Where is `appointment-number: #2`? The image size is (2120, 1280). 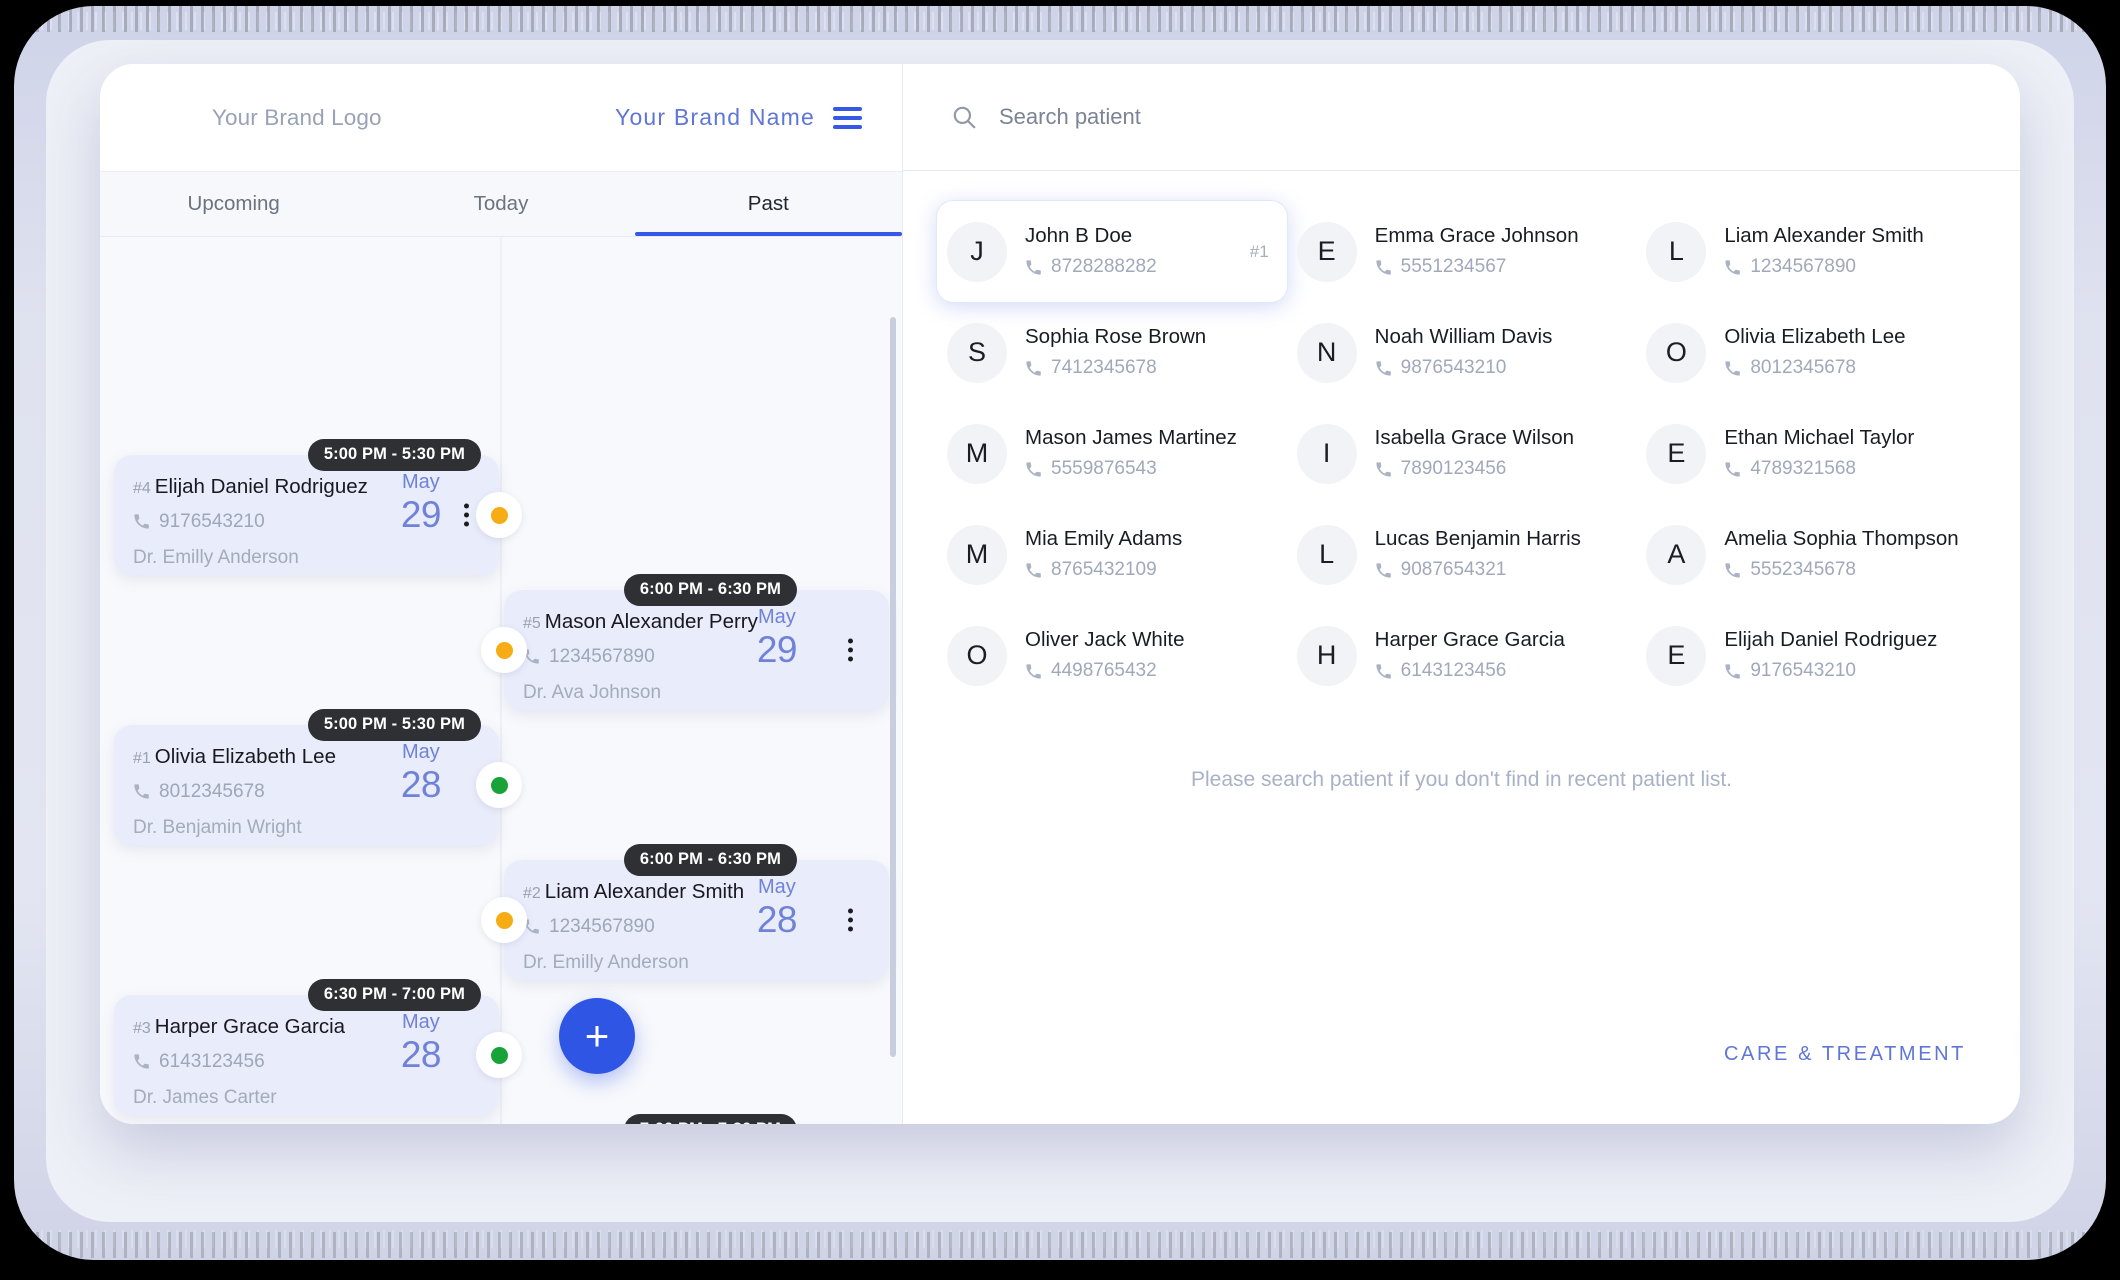 appointment-number: #2 is located at coordinates (532, 893).